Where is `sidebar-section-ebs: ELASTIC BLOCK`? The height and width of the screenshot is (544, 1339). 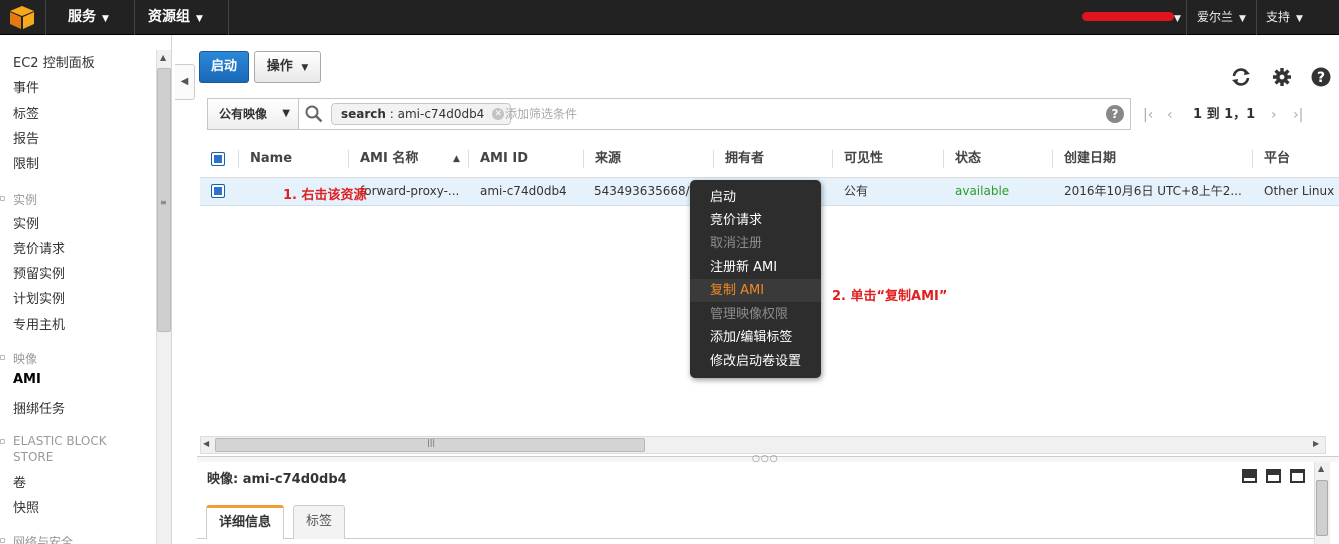 sidebar-section-ebs: ELASTIC BLOCK is located at coordinates (60, 441).